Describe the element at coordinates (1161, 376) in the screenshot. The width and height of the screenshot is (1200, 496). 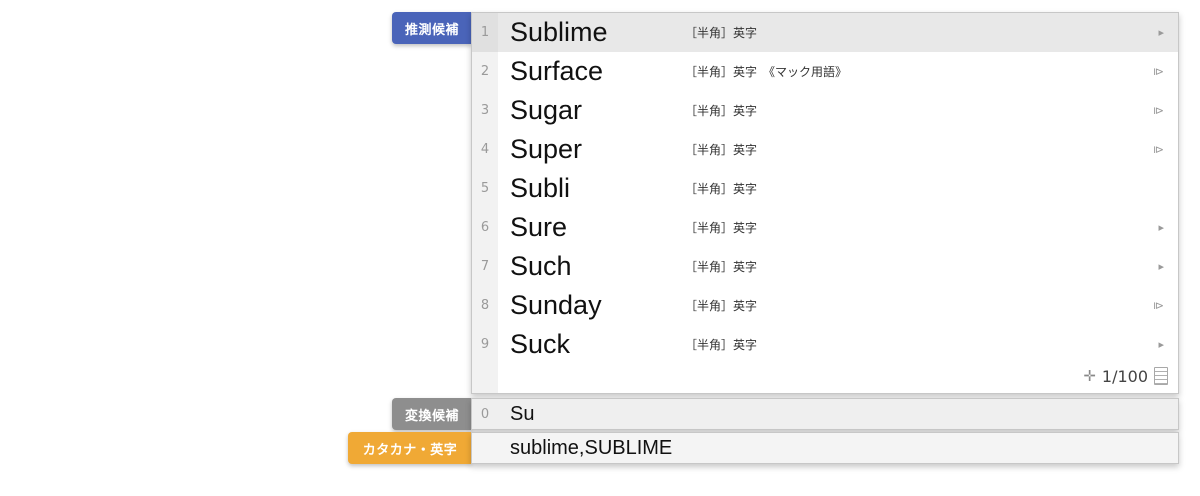
I see `list-icon` at that location.